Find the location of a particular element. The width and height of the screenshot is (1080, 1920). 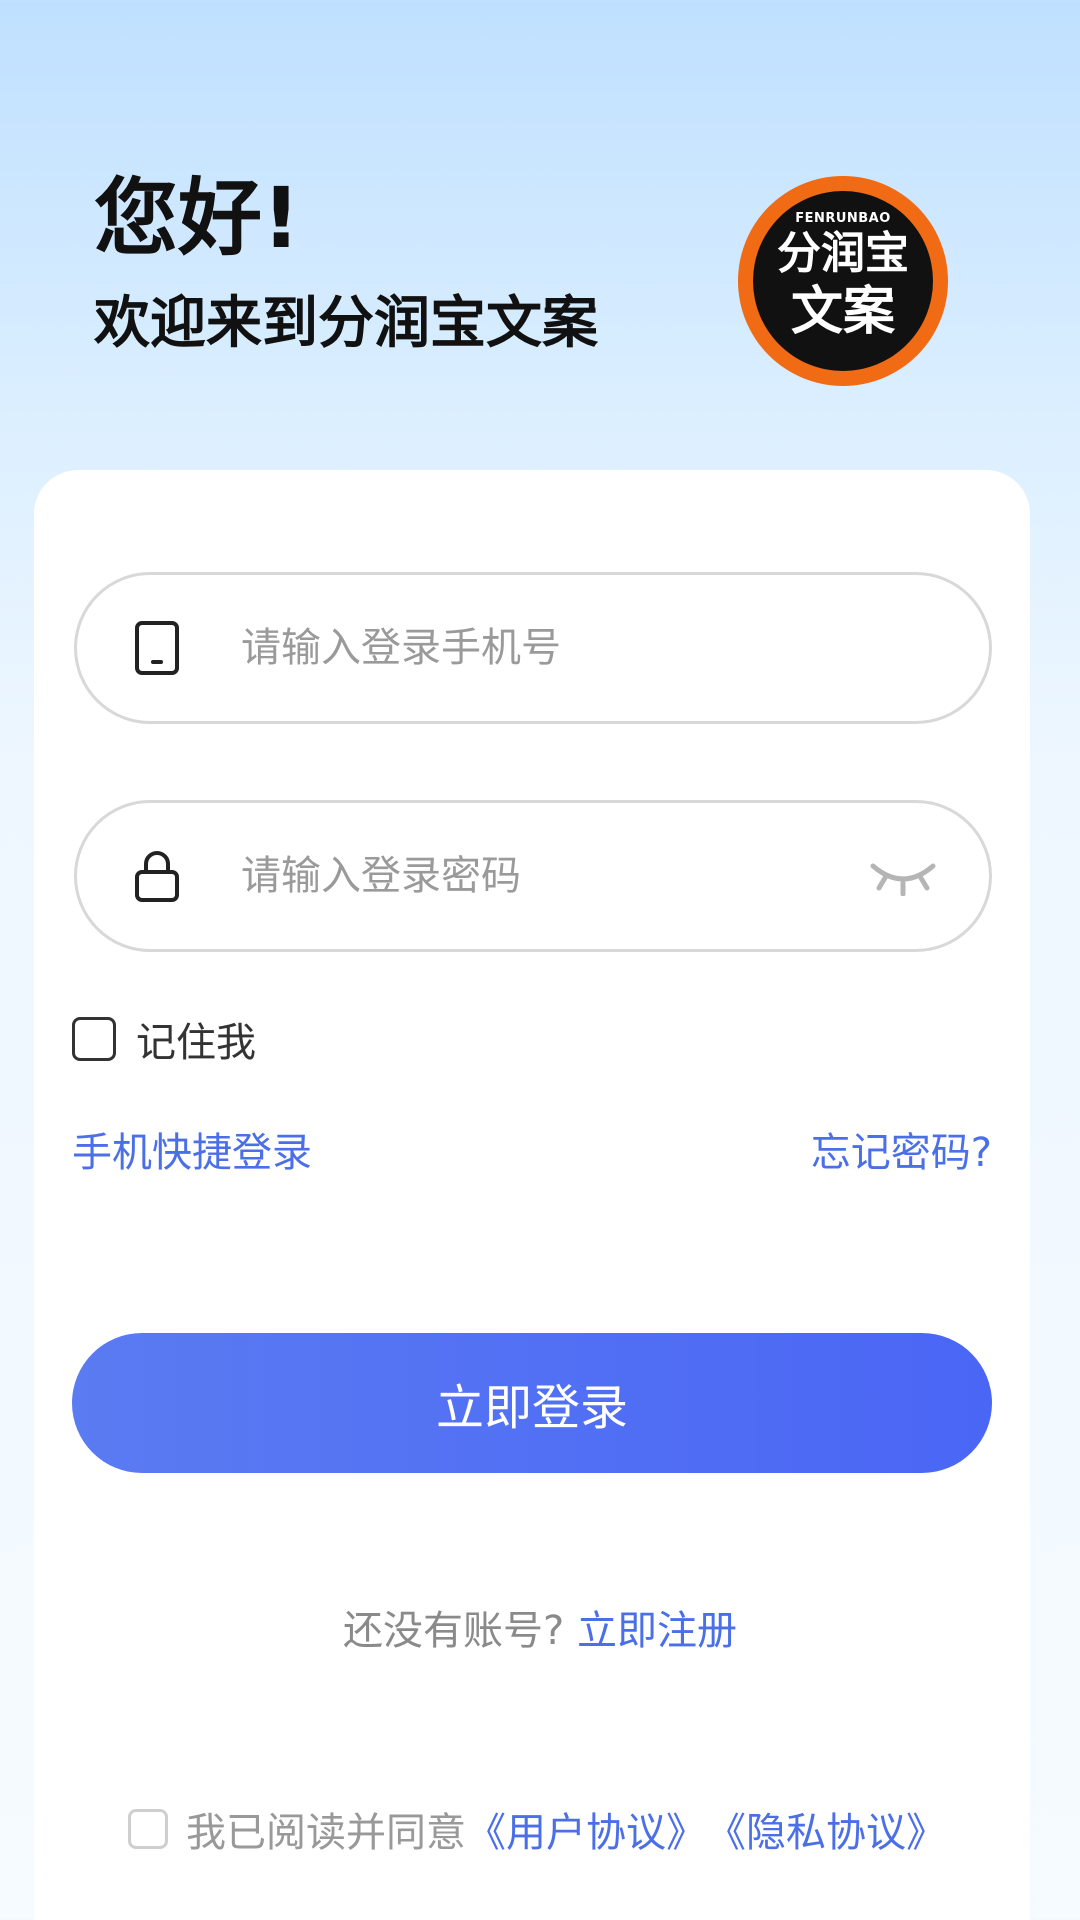

login-button: 立即登录 is located at coordinates (532, 1403).